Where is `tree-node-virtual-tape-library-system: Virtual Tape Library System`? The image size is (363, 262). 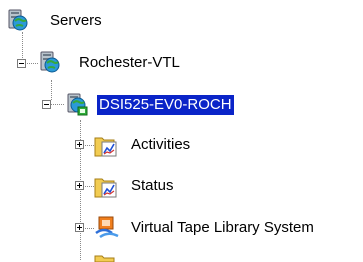
tree-node-virtual-tape-library-system: Virtual Tape Library System is located at coordinates (181, 228).